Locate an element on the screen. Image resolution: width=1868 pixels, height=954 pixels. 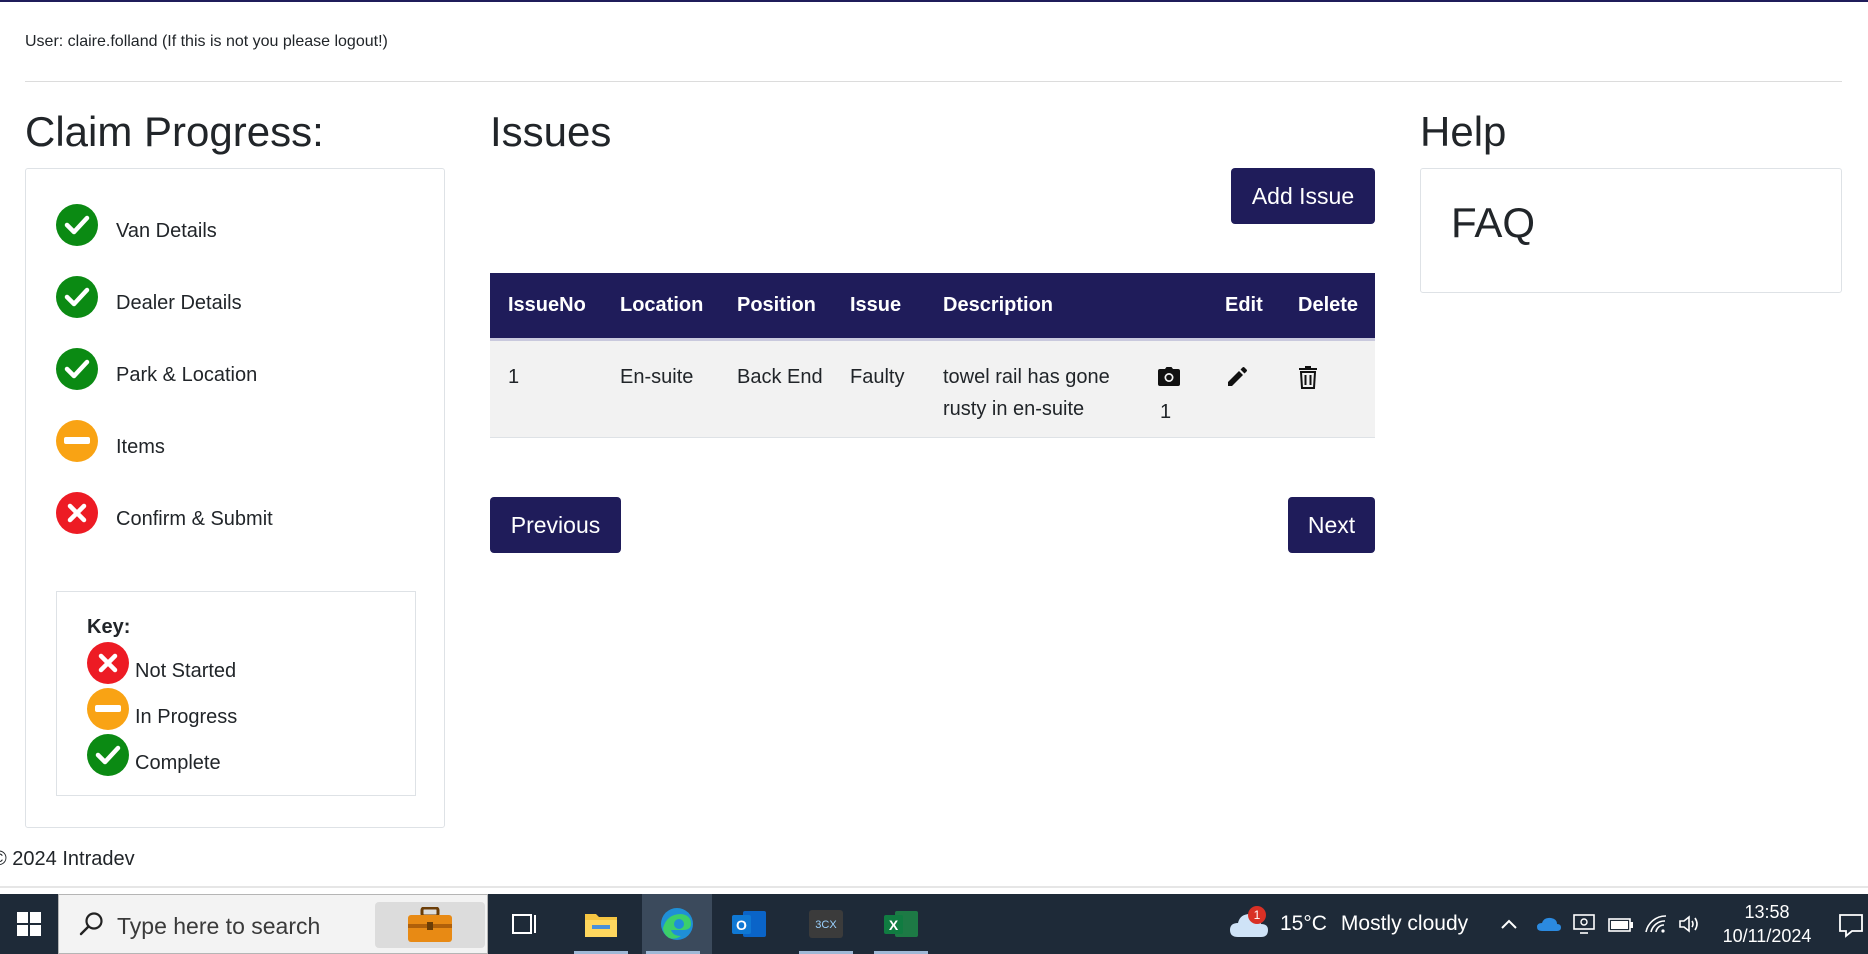
volume-tray is located at coordinates (1690, 924).